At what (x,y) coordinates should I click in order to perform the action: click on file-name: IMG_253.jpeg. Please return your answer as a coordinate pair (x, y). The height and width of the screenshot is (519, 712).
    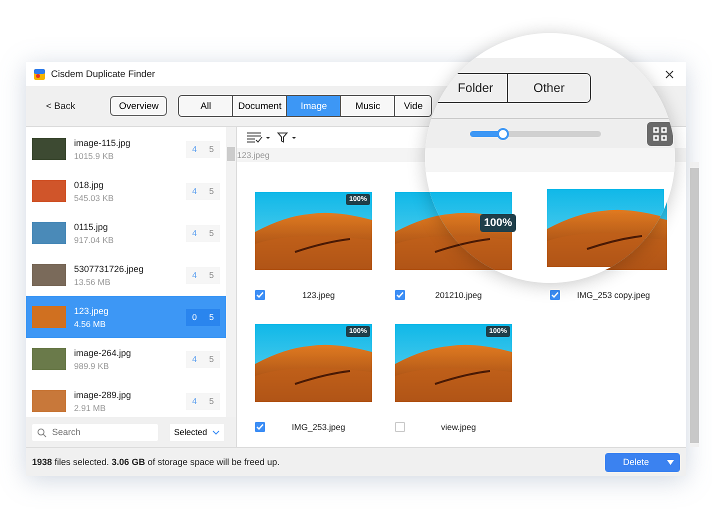
    Looking at the image, I should click on (318, 427).